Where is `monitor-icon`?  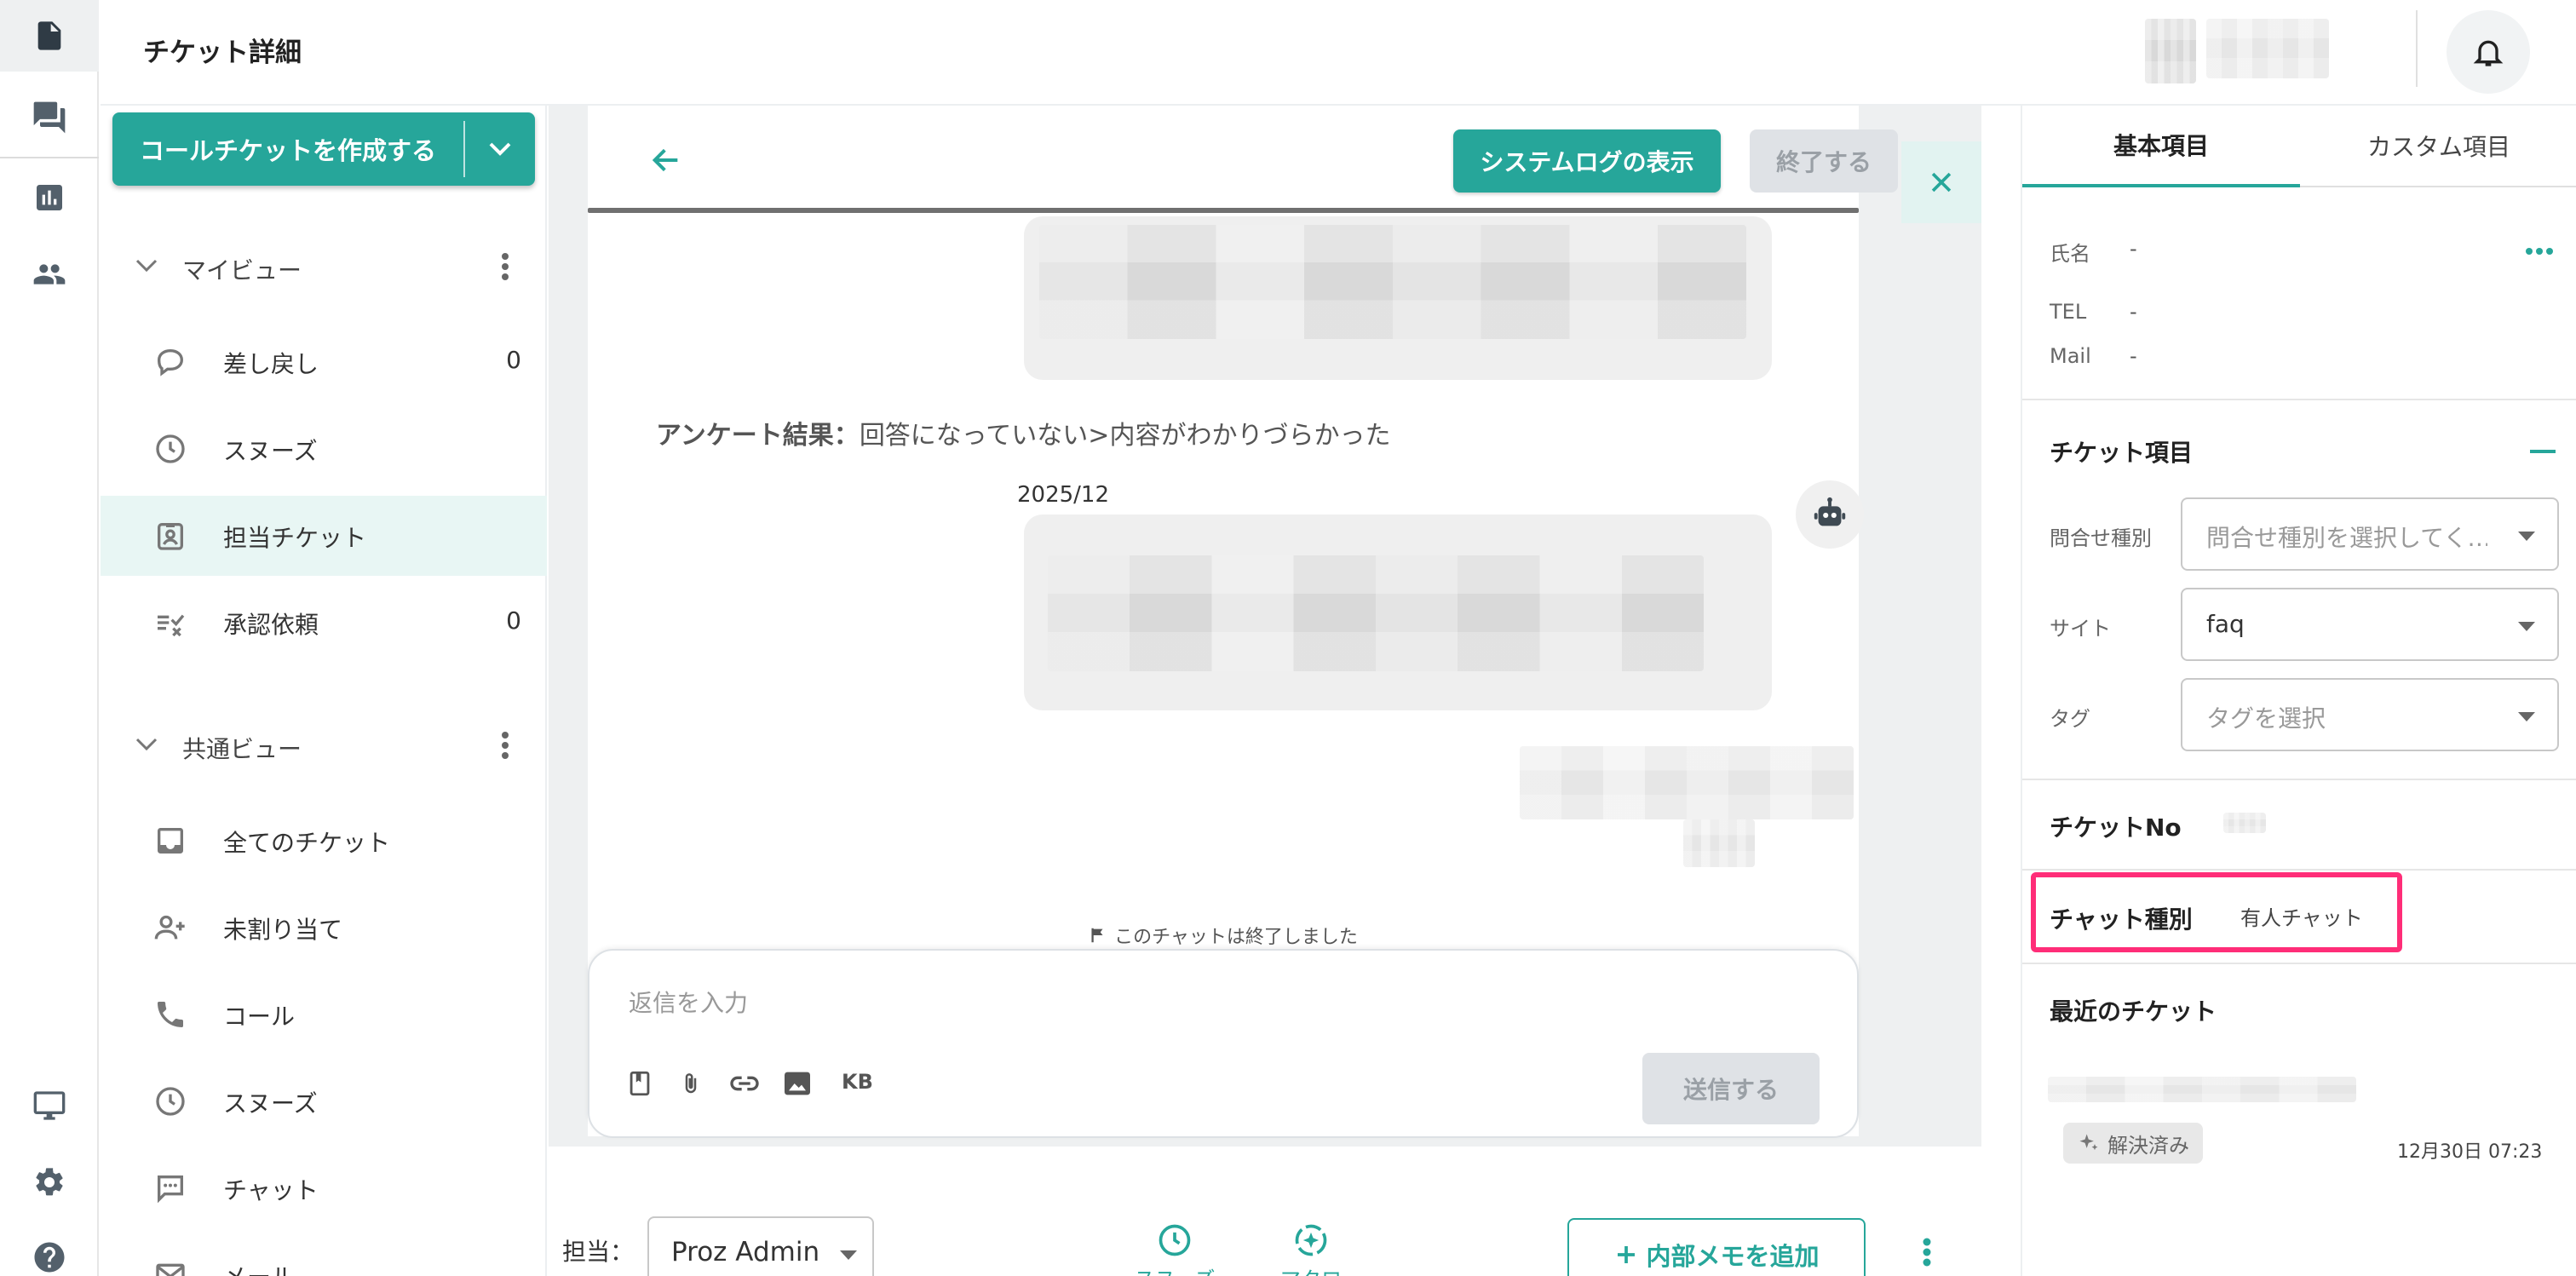 monitor-icon is located at coordinates (50, 1105).